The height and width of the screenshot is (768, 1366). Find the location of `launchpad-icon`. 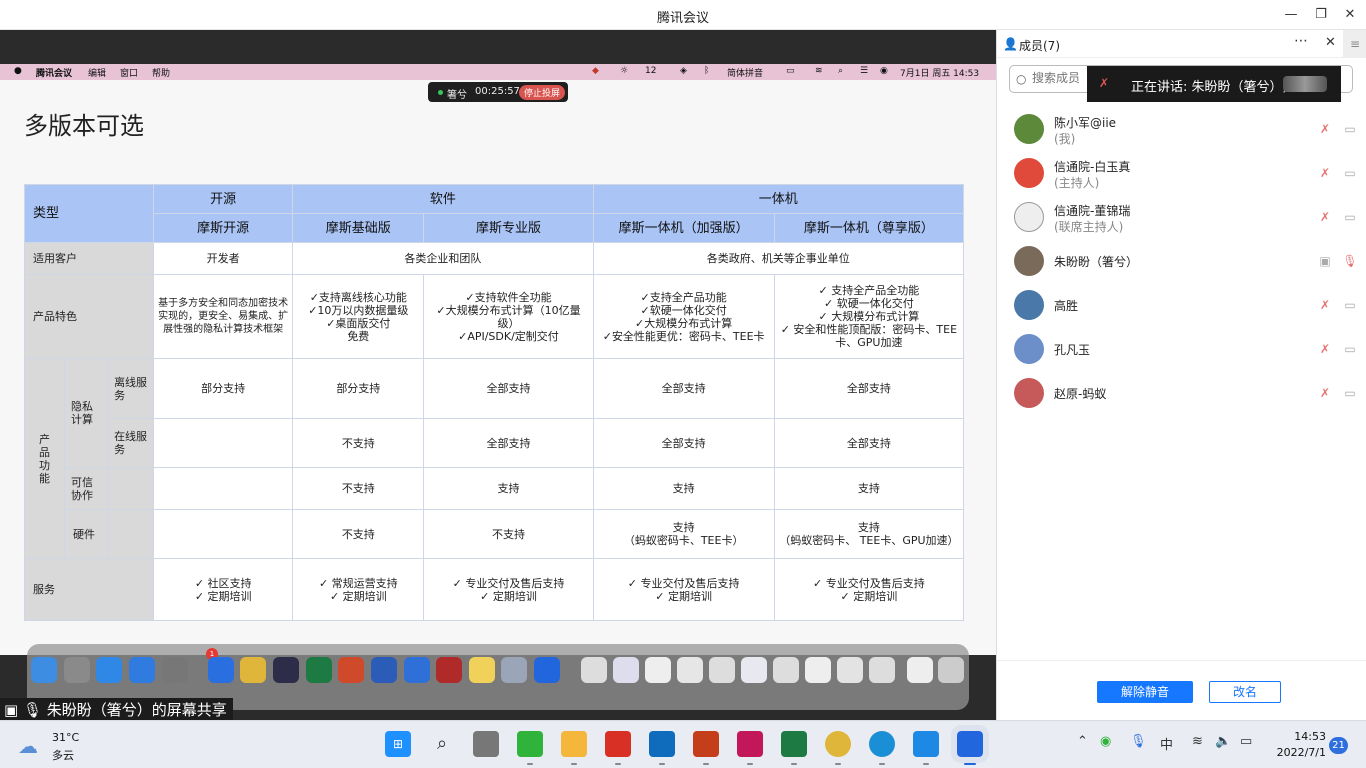

launchpad-icon is located at coordinates (77, 670).